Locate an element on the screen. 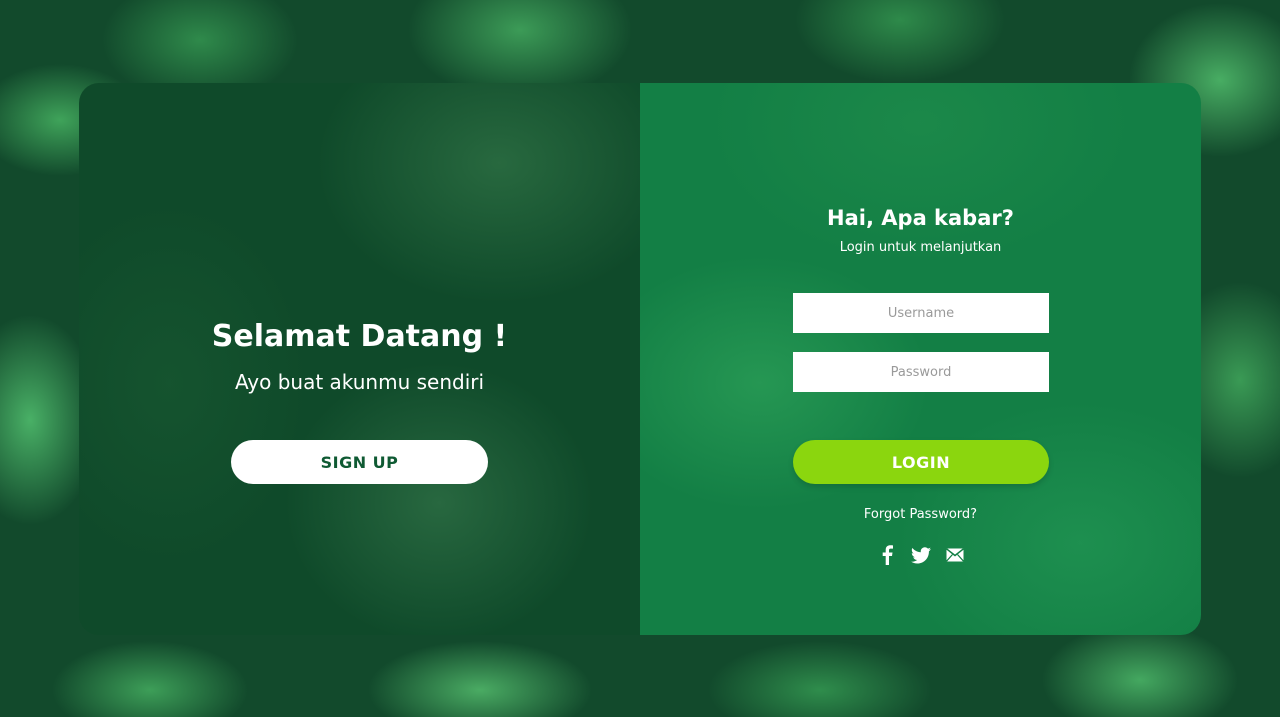 The image size is (1280, 717). login-subtitle: Login untuk melanjutkan is located at coordinates (920, 247).